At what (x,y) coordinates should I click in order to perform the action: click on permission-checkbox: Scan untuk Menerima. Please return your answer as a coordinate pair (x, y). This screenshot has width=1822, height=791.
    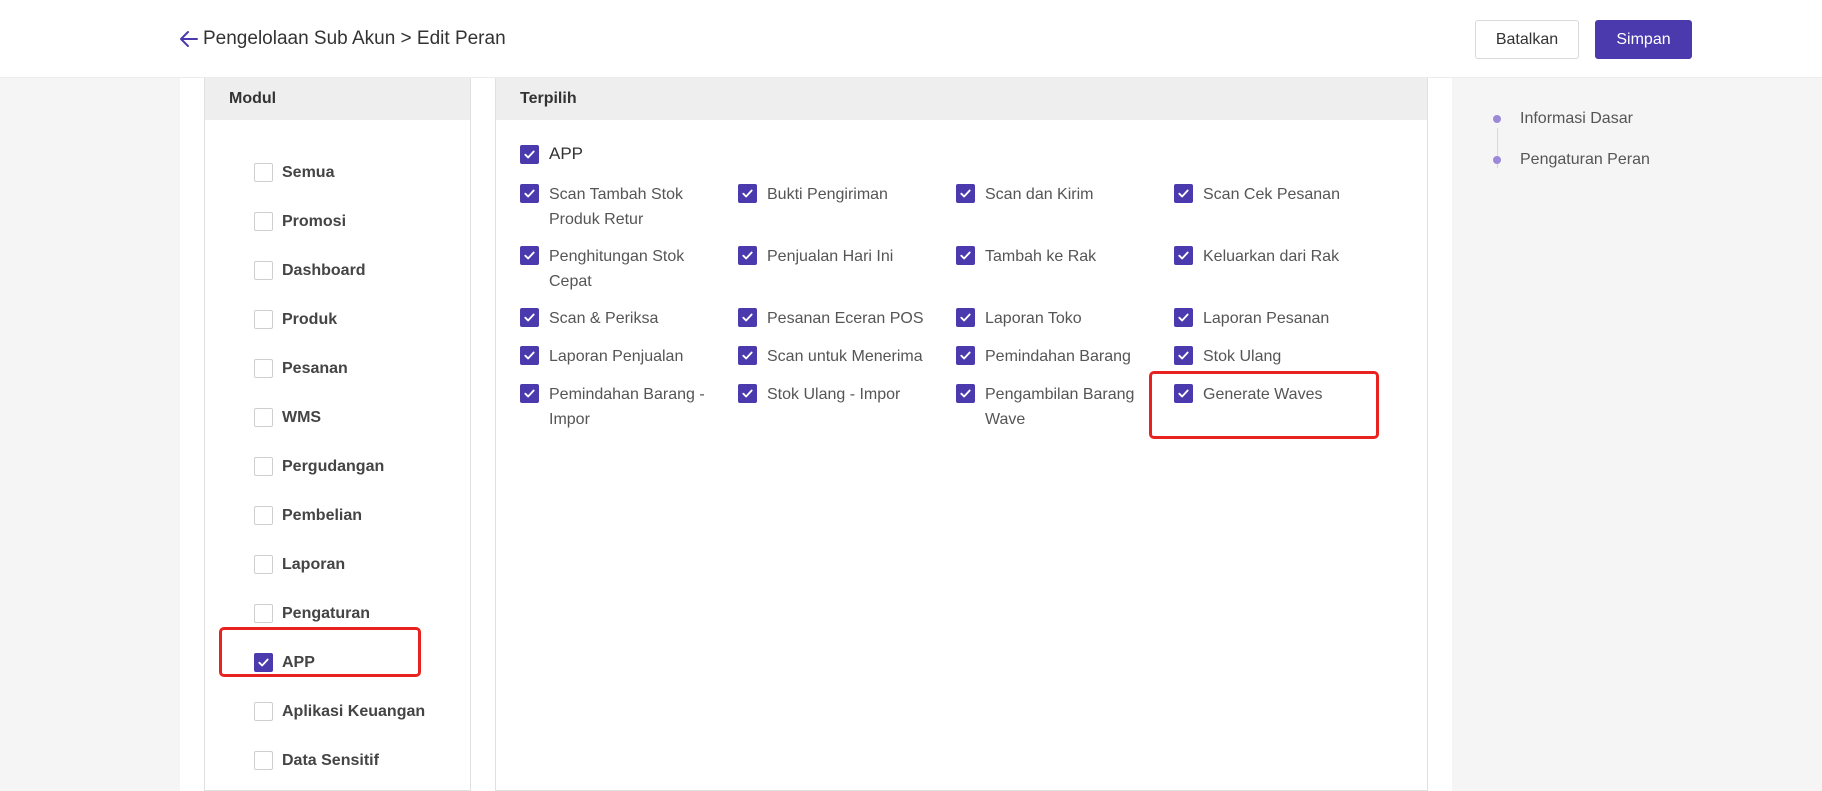
    Looking at the image, I should click on (847, 357).